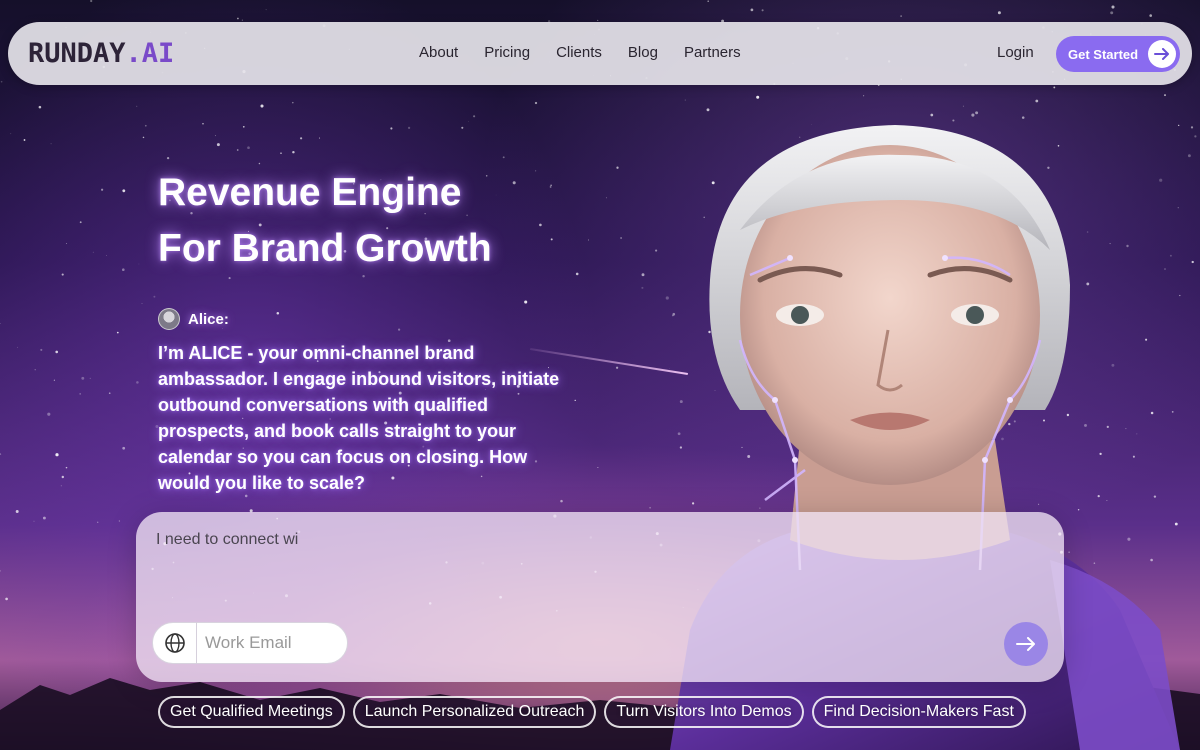 The width and height of the screenshot is (1200, 750). I want to click on nav-links: About Pricing Clients Blog Partners, so click(580, 52).